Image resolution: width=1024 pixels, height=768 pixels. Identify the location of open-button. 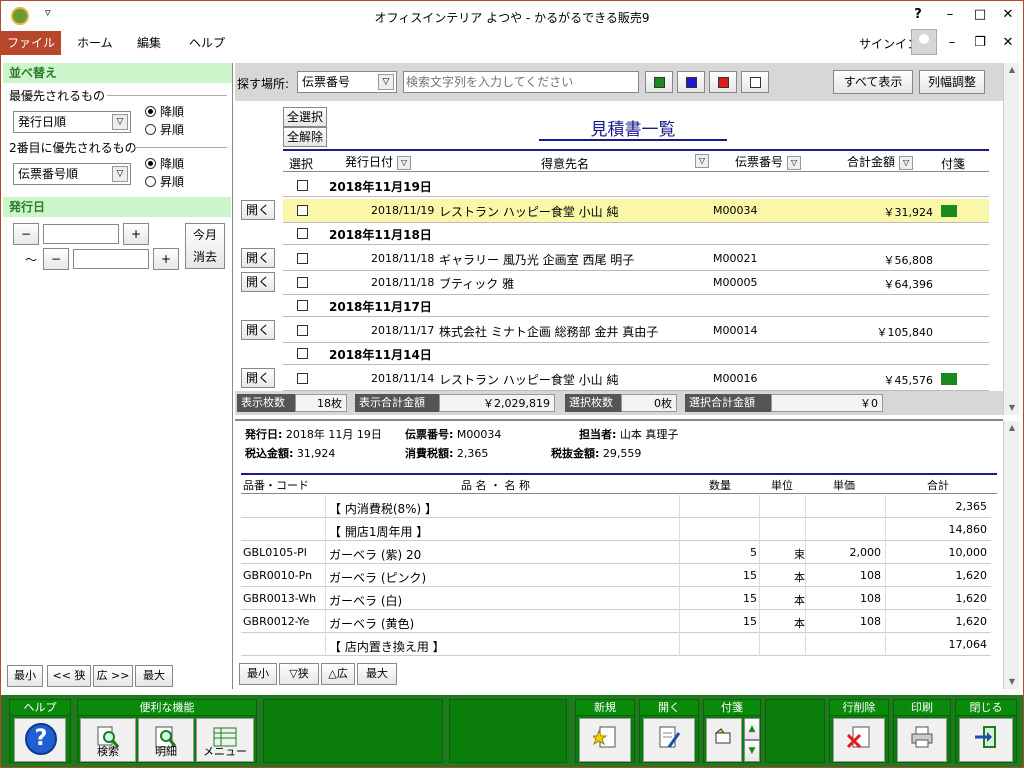
(669, 740).